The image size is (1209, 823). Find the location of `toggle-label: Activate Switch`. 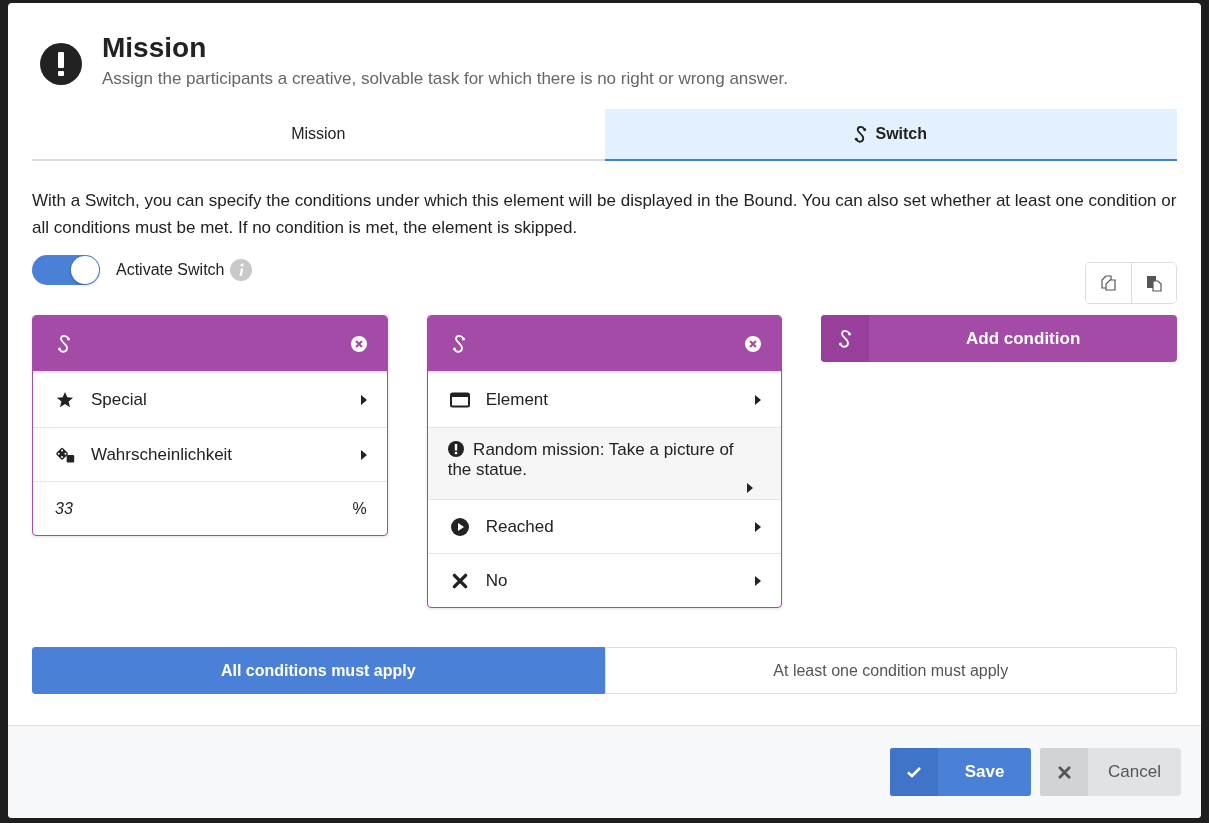

toggle-label: Activate Switch is located at coordinates (170, 270).